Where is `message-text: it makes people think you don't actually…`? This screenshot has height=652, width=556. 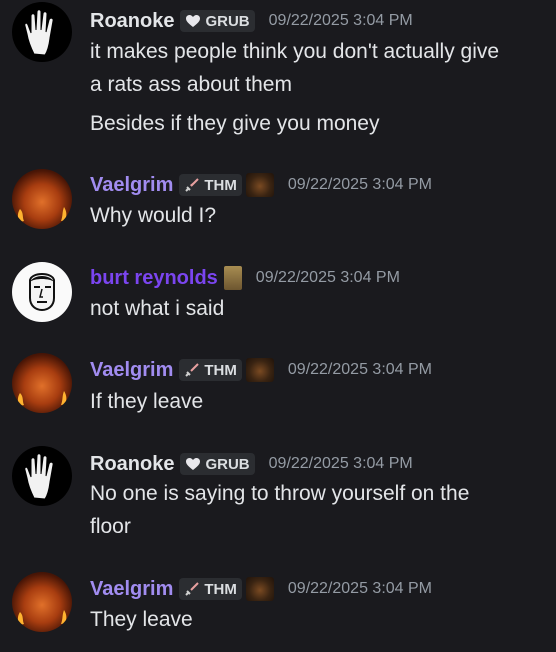
message-text: it makes people think you don't actually… is located at coordinates (295, 51).